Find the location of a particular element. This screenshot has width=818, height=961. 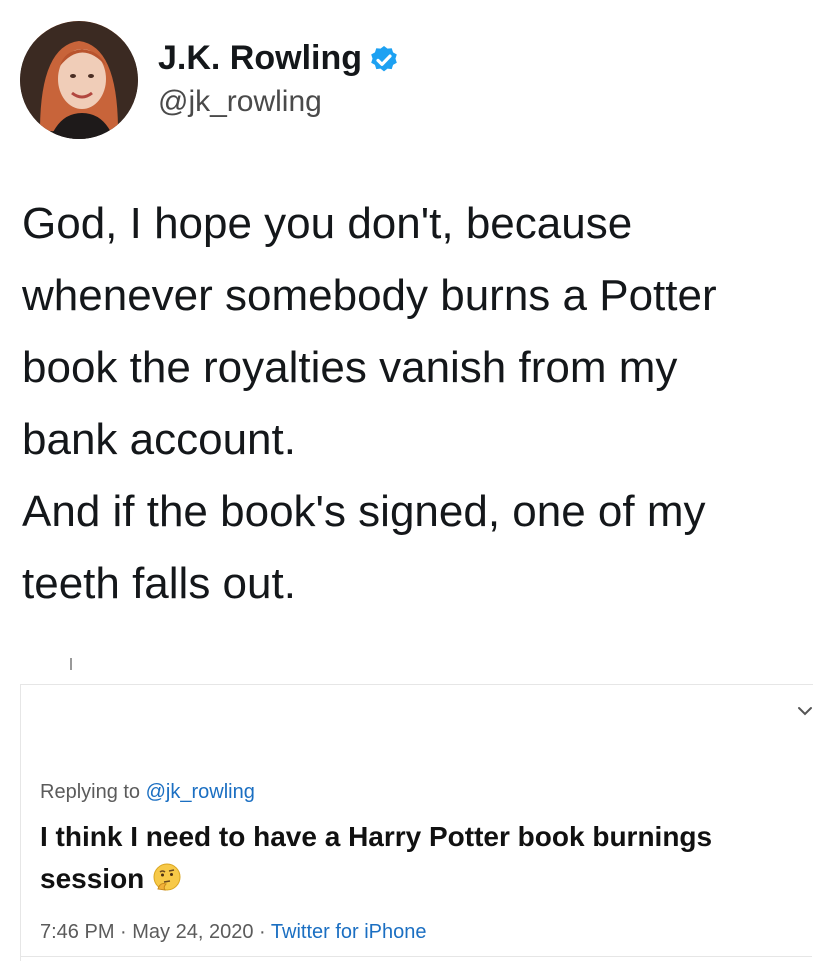

avatar is located at coordinates (79, 80).